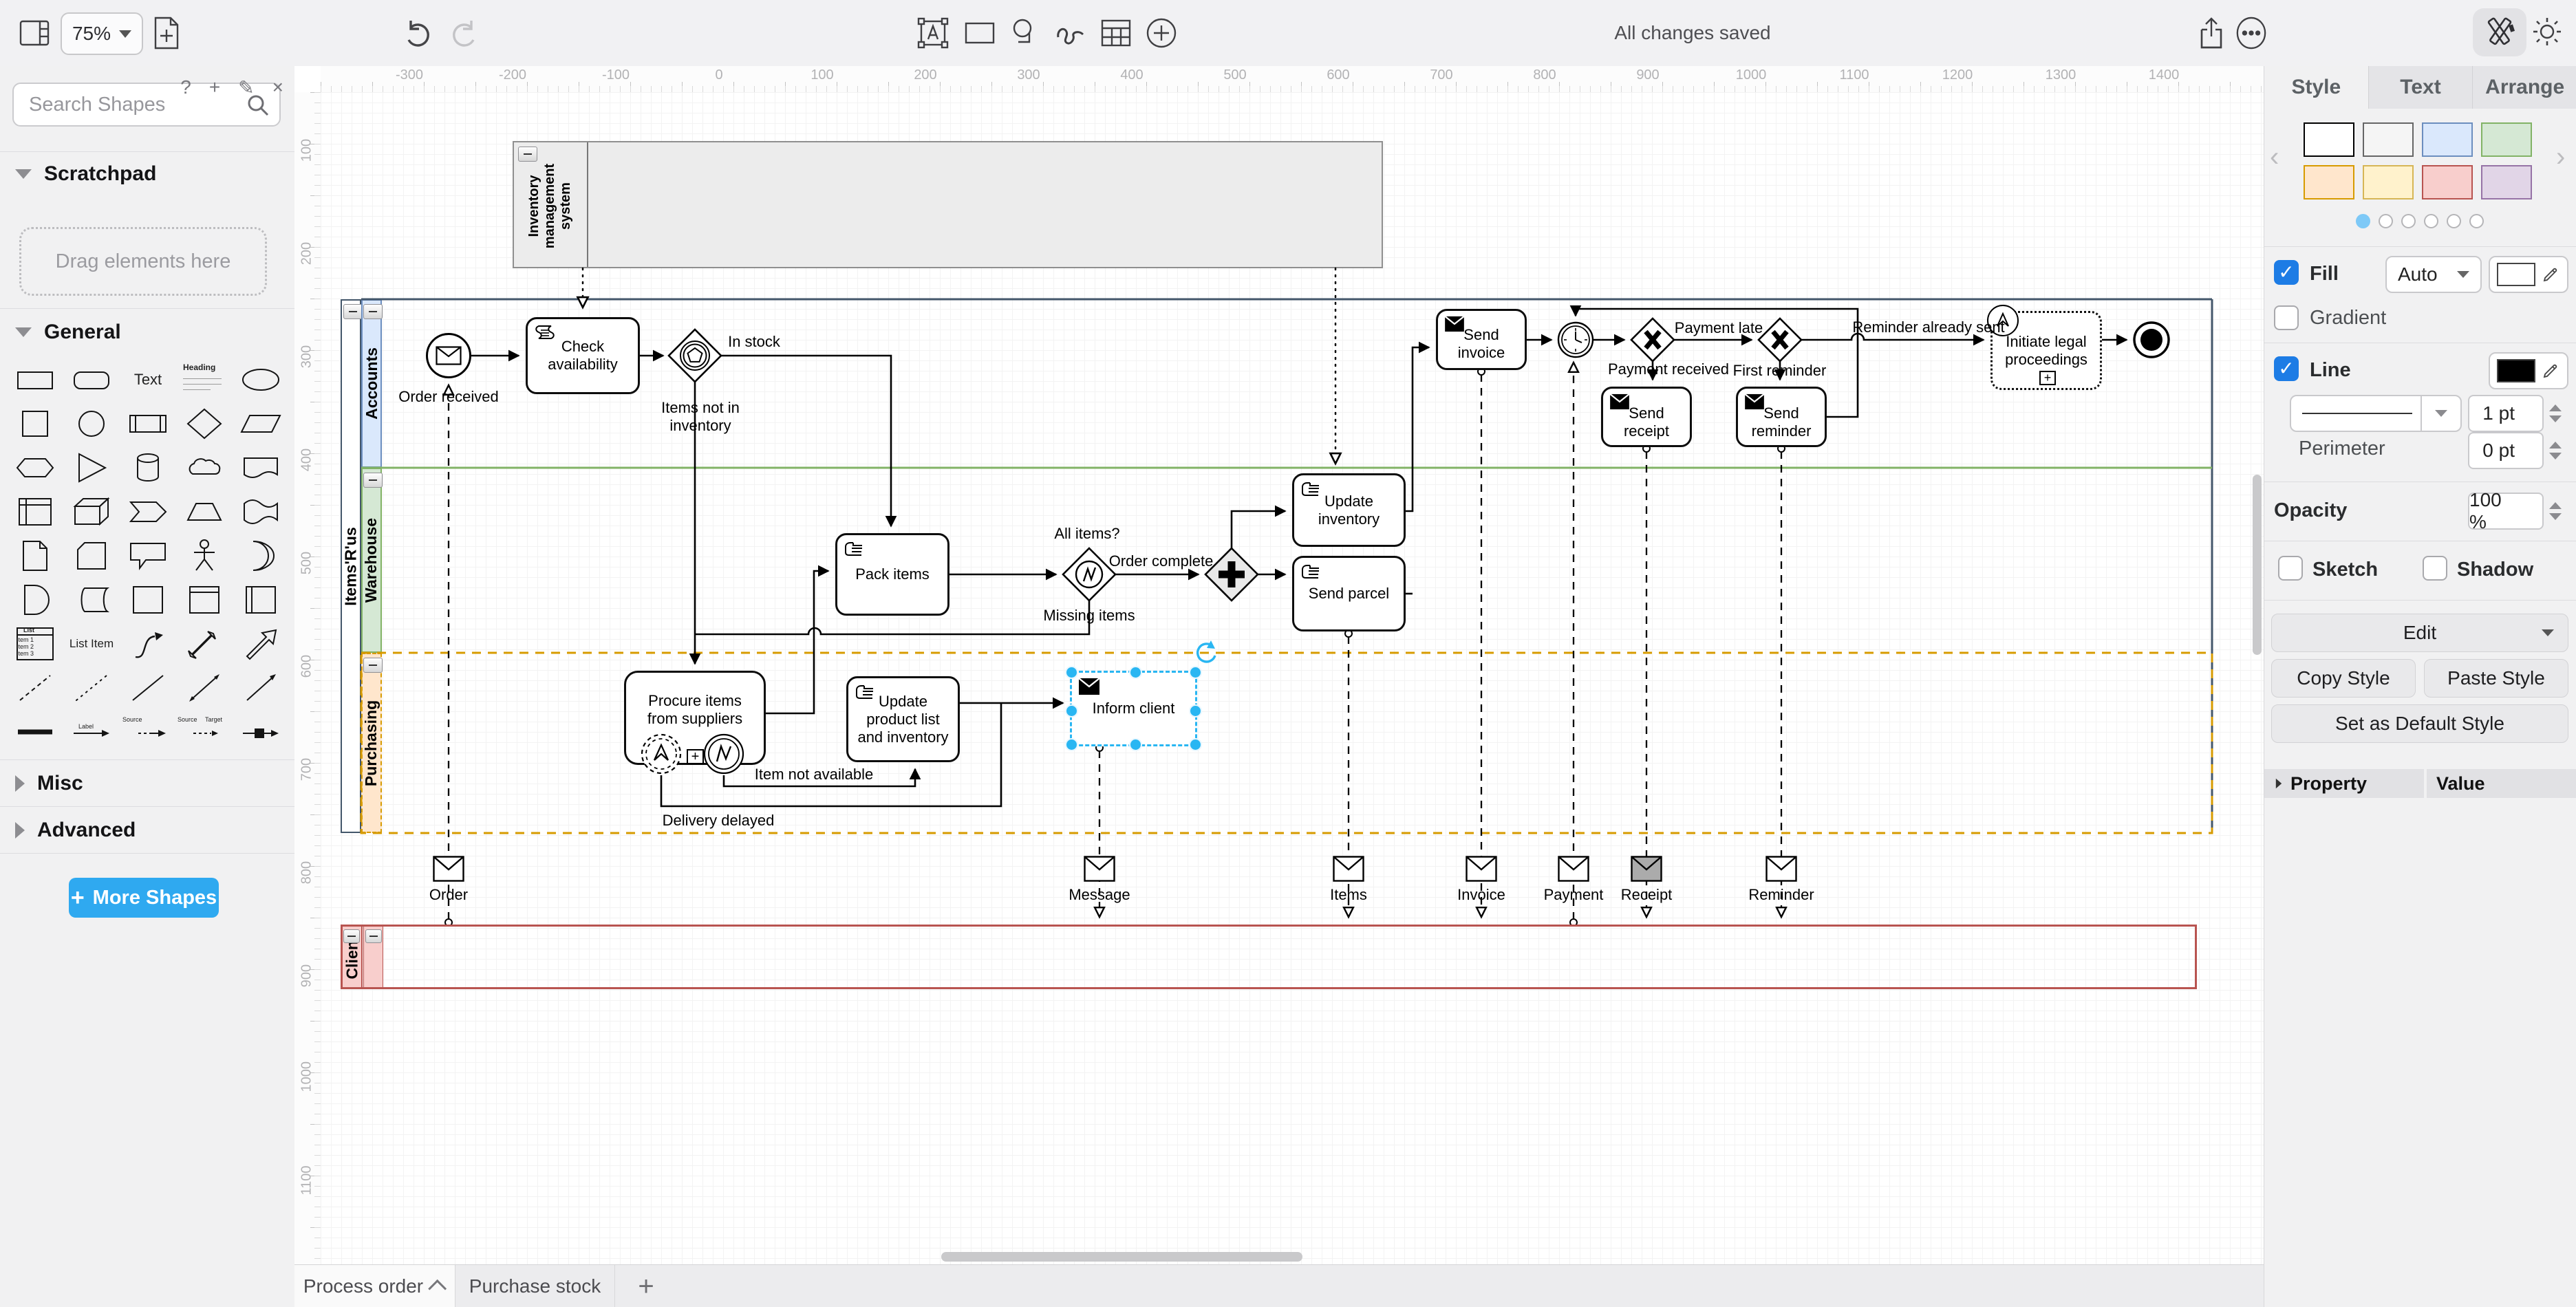 This screenshot has height=1307, width=2576. Describe the element at coordinates (2555, 511) in the screenshot. I see `opacity-stepper` at that location.